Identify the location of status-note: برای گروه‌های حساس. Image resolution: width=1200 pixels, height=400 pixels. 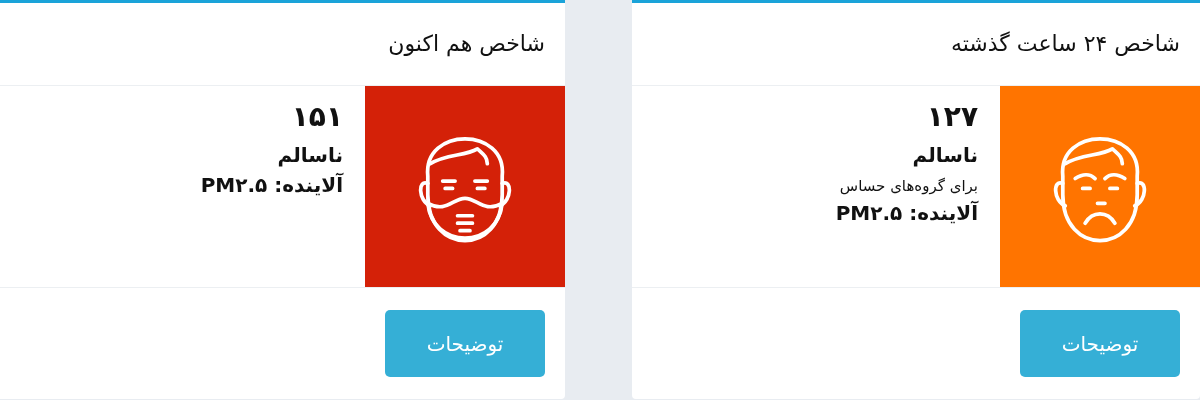
(908, 185).